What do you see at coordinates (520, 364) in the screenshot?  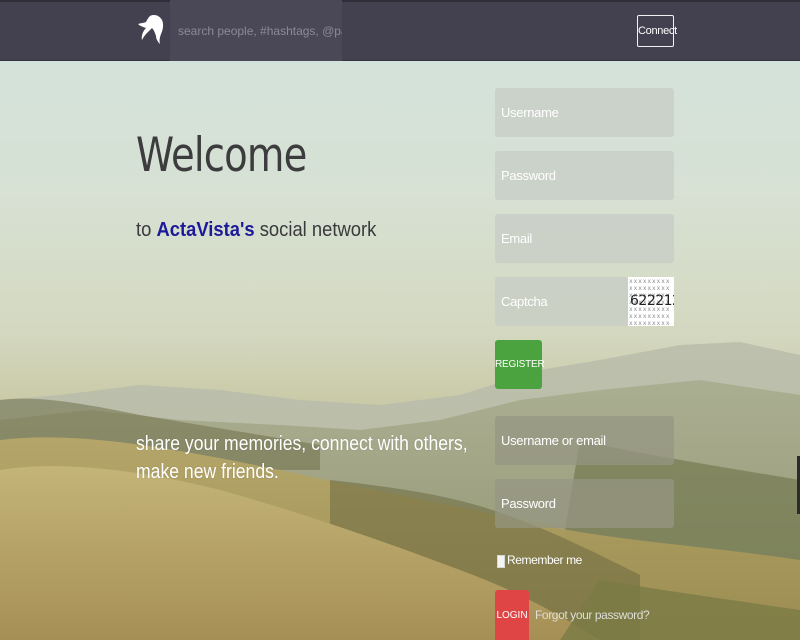 I see `register-button: REGISTER` at bounding box center [520, 364].